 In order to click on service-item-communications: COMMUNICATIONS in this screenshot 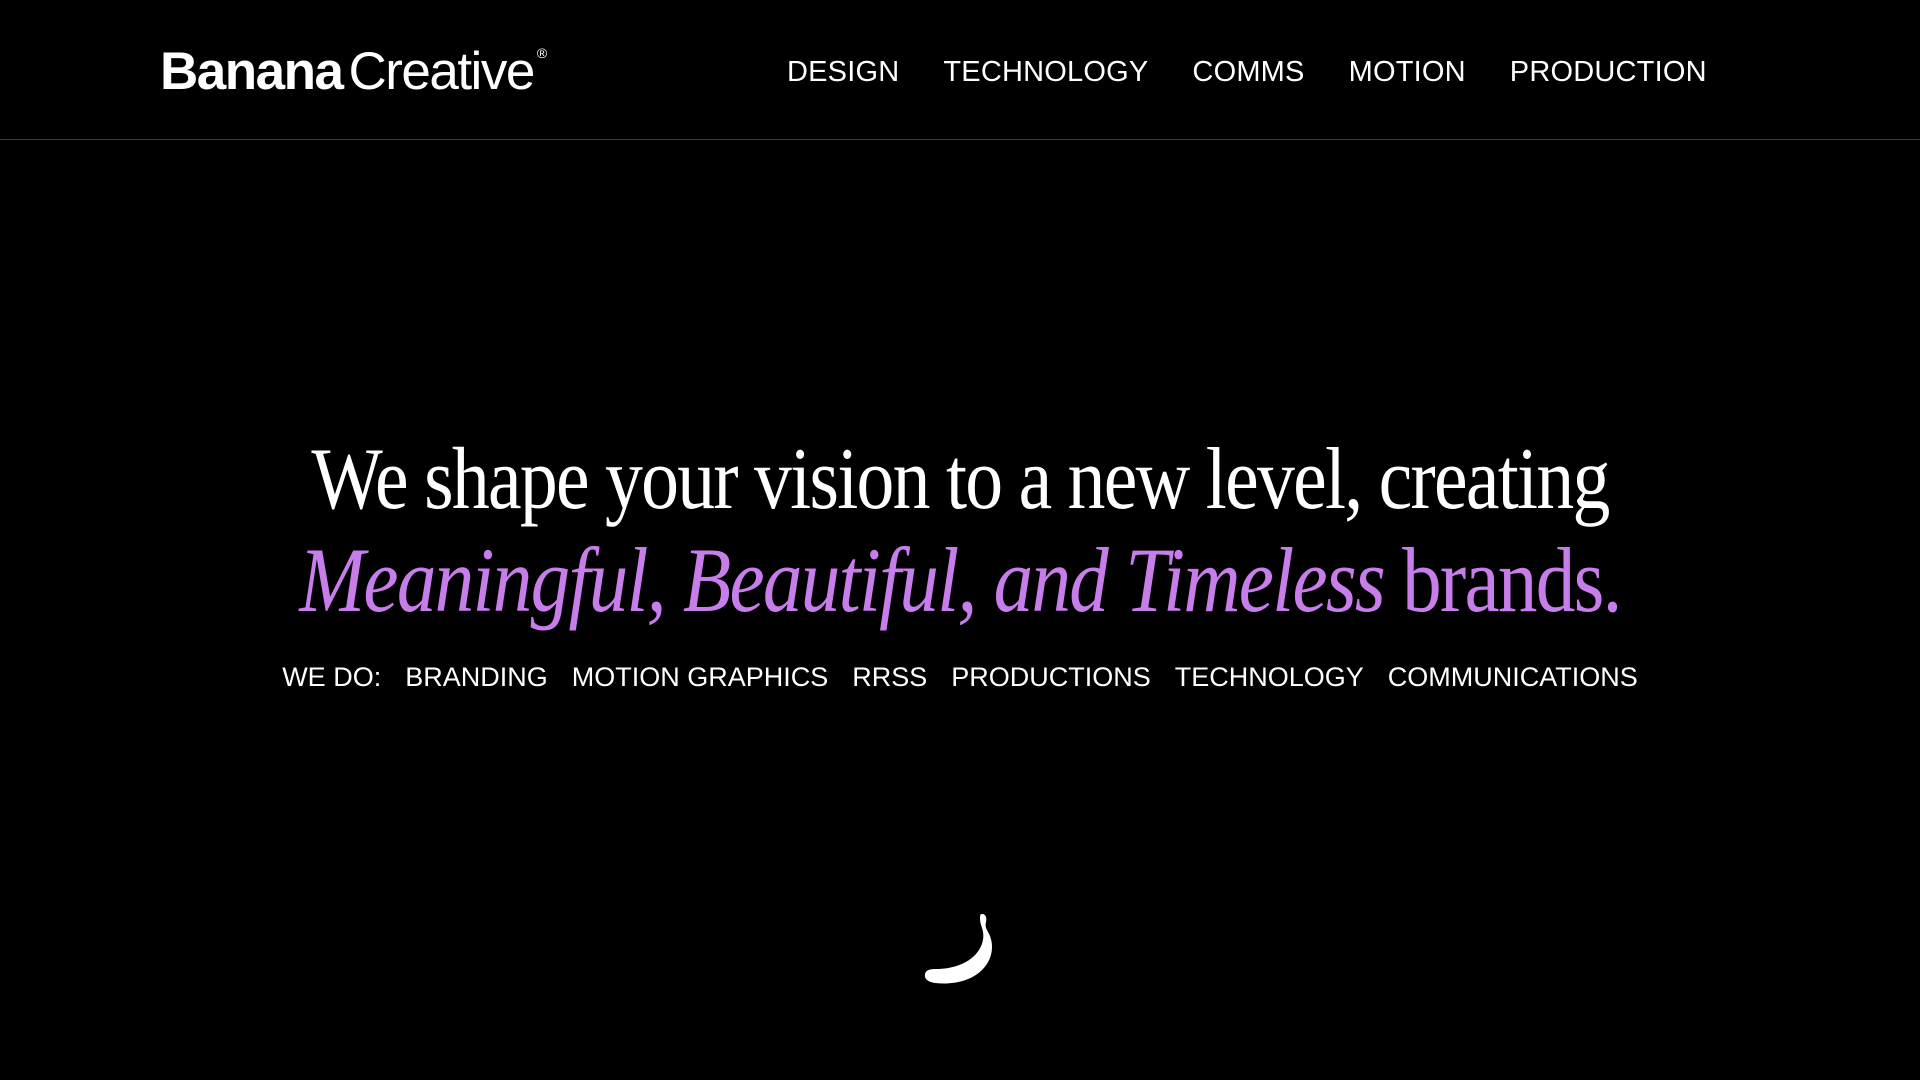, I will do `click(1512, 677)`.